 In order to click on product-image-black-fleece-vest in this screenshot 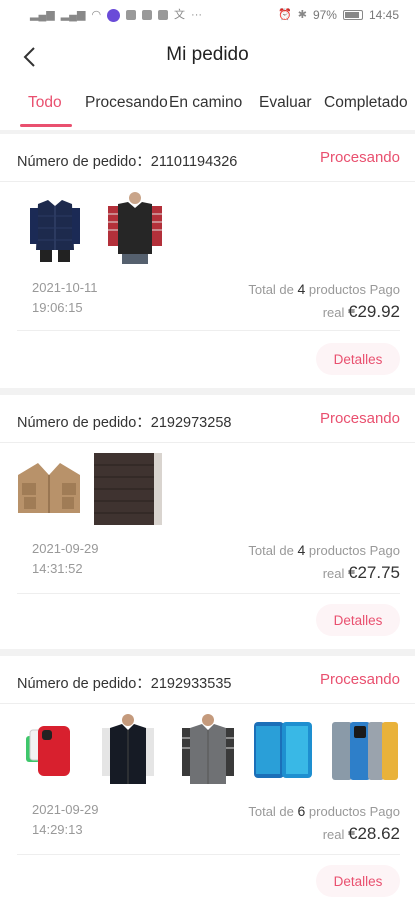, I will do `click(135, 228)`.